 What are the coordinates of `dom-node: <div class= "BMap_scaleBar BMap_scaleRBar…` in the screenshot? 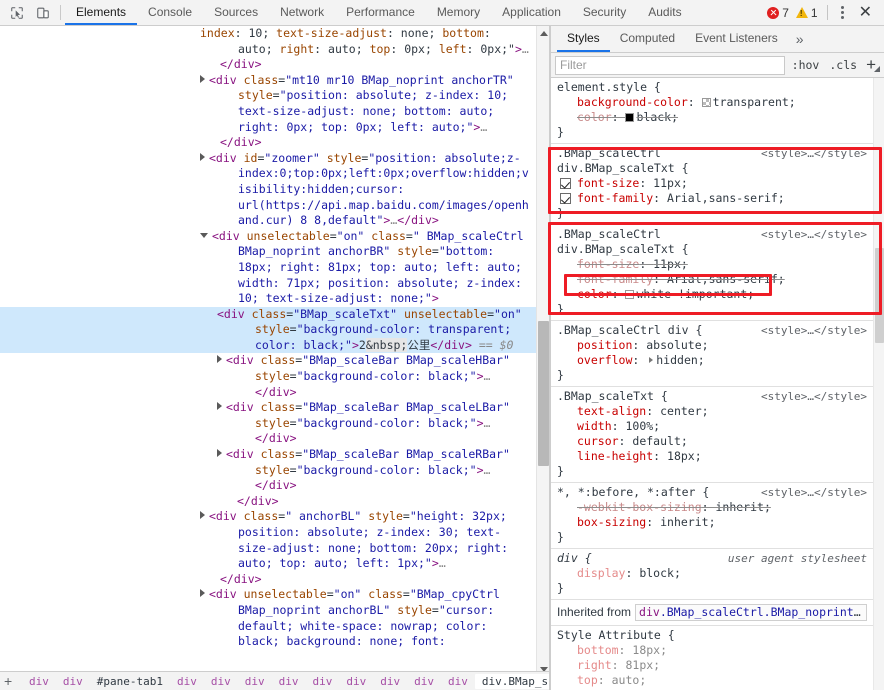 It's located at (268, 470).